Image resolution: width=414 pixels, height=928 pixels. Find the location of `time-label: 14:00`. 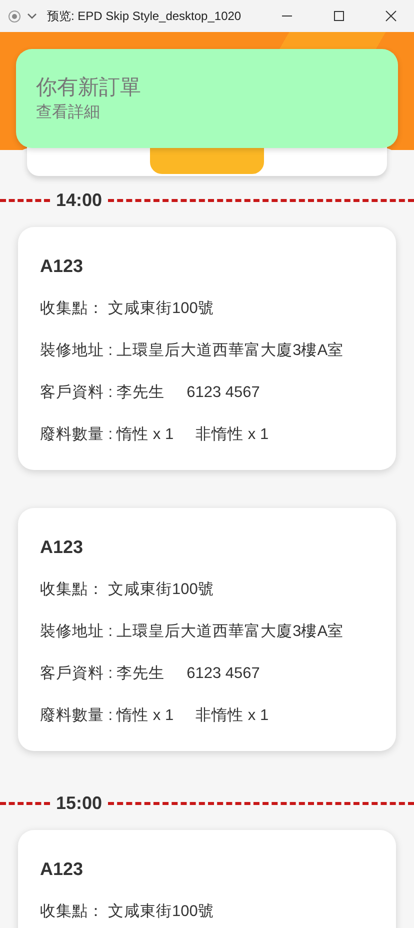

time-label: 14:00 is located at coordinates (79, 200).